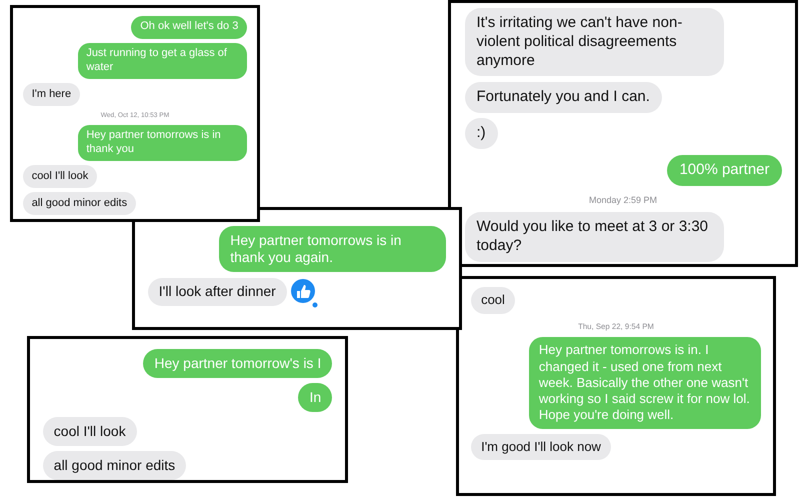 This screenshot has width=800, height=500. Describe the element at coordinates (218, 292) in the screenshot. I see `received-message-bubble: I'll look after dinner` at that location.